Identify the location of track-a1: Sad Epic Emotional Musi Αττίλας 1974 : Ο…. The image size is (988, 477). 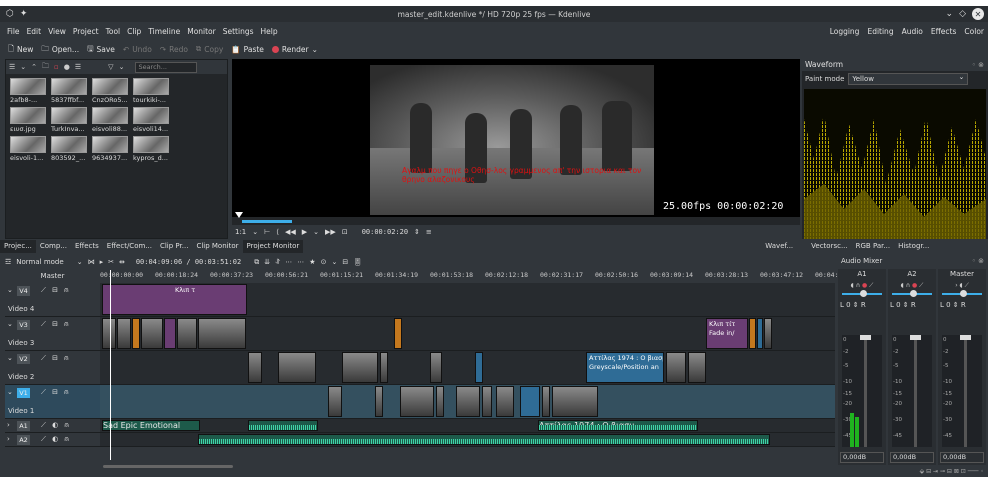
(467, 426).